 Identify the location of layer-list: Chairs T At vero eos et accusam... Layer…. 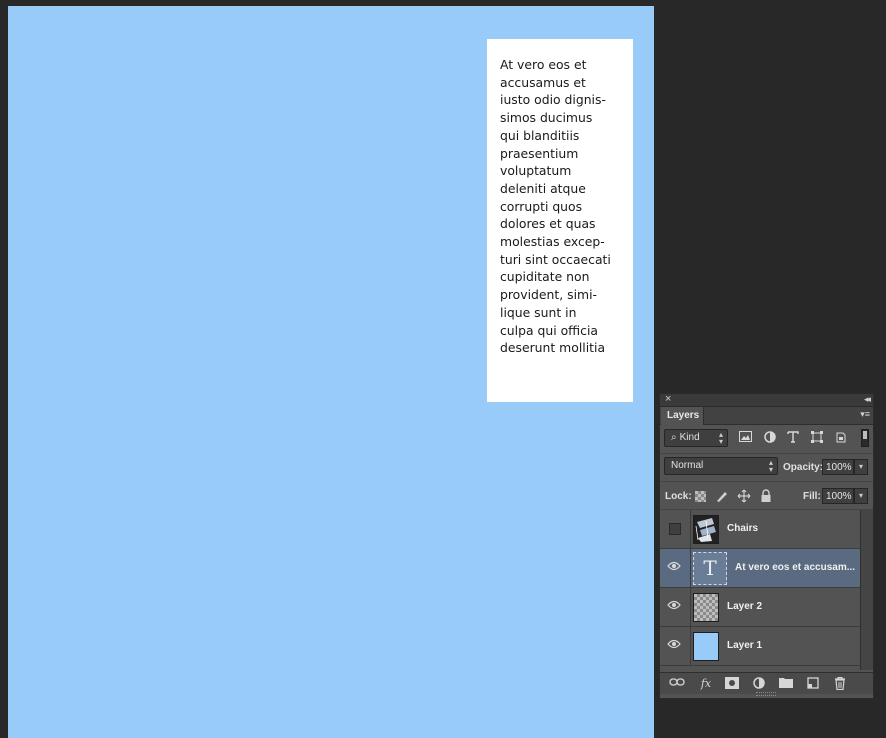
(760, 590).